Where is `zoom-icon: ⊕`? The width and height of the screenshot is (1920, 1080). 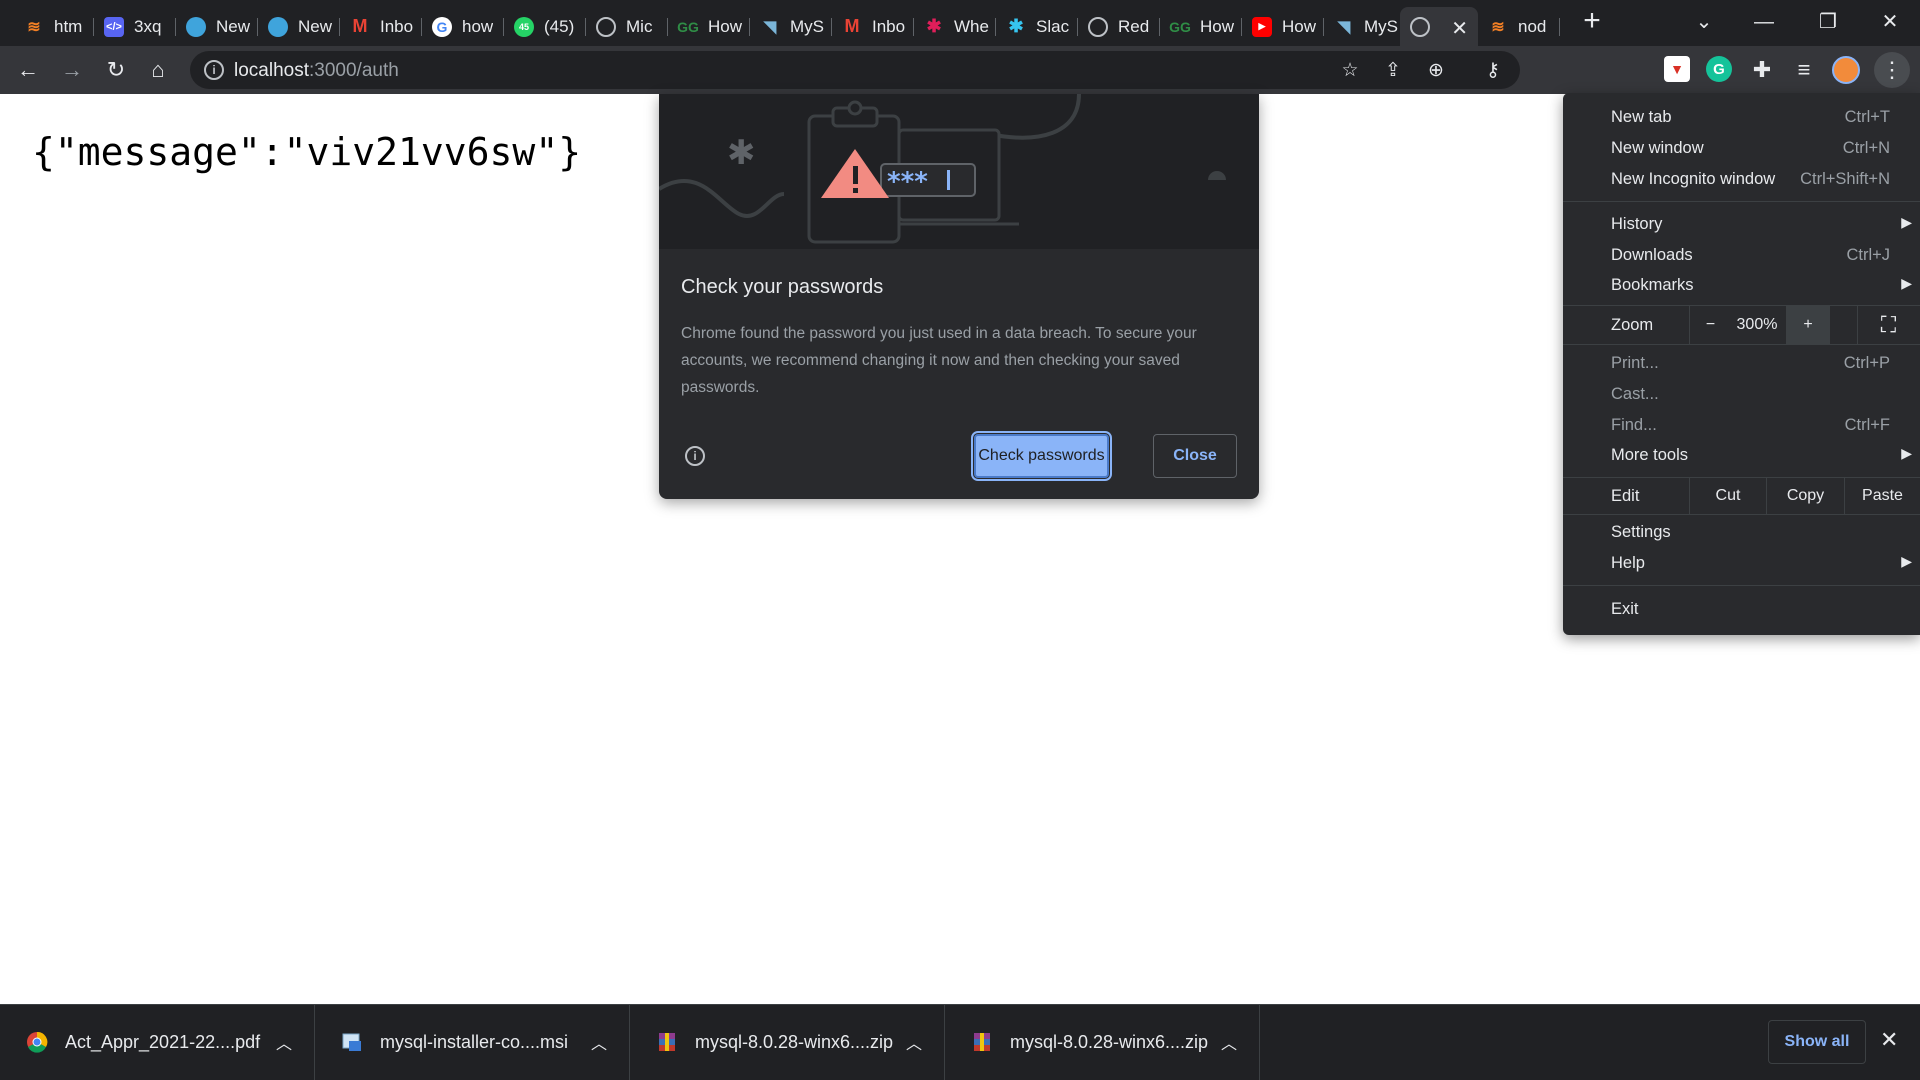 zoom-icon: ⊕ is located at coordinates (1436, 70).